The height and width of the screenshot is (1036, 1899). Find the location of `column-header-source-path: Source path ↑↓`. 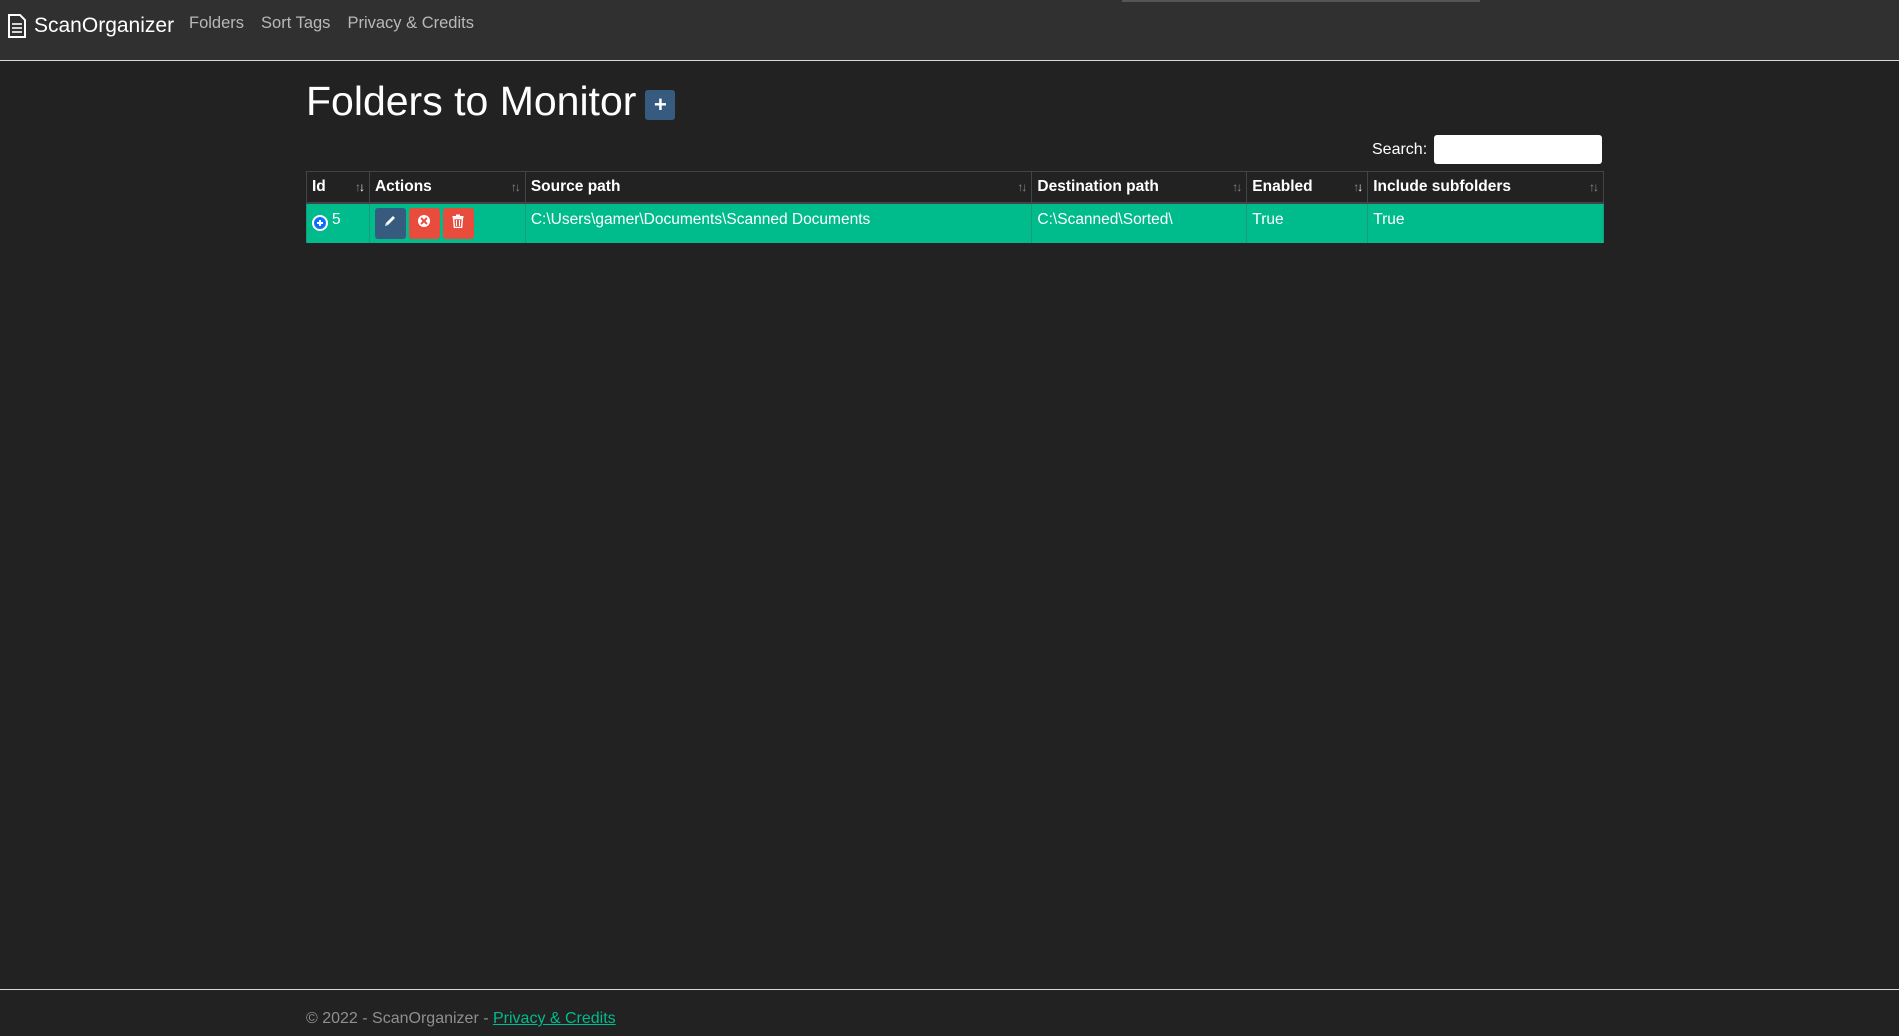

column-header-source-path: Source path ↑↓ is located at coordinates (778, 187).